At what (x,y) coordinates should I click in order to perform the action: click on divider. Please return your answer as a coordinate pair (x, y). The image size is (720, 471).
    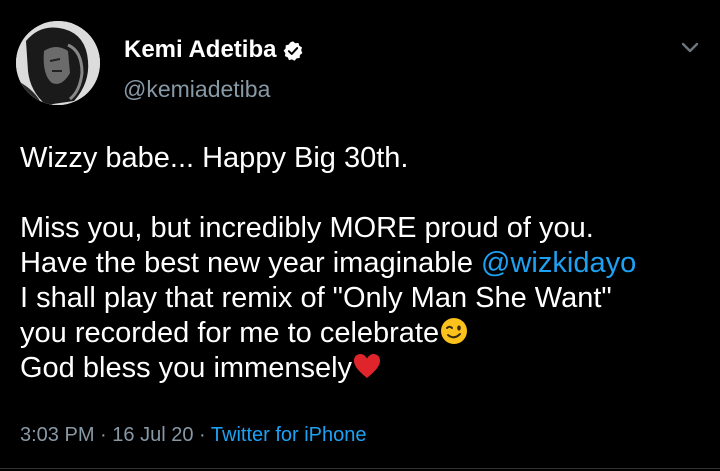
    Looking at the image, I should click on (360, 468).